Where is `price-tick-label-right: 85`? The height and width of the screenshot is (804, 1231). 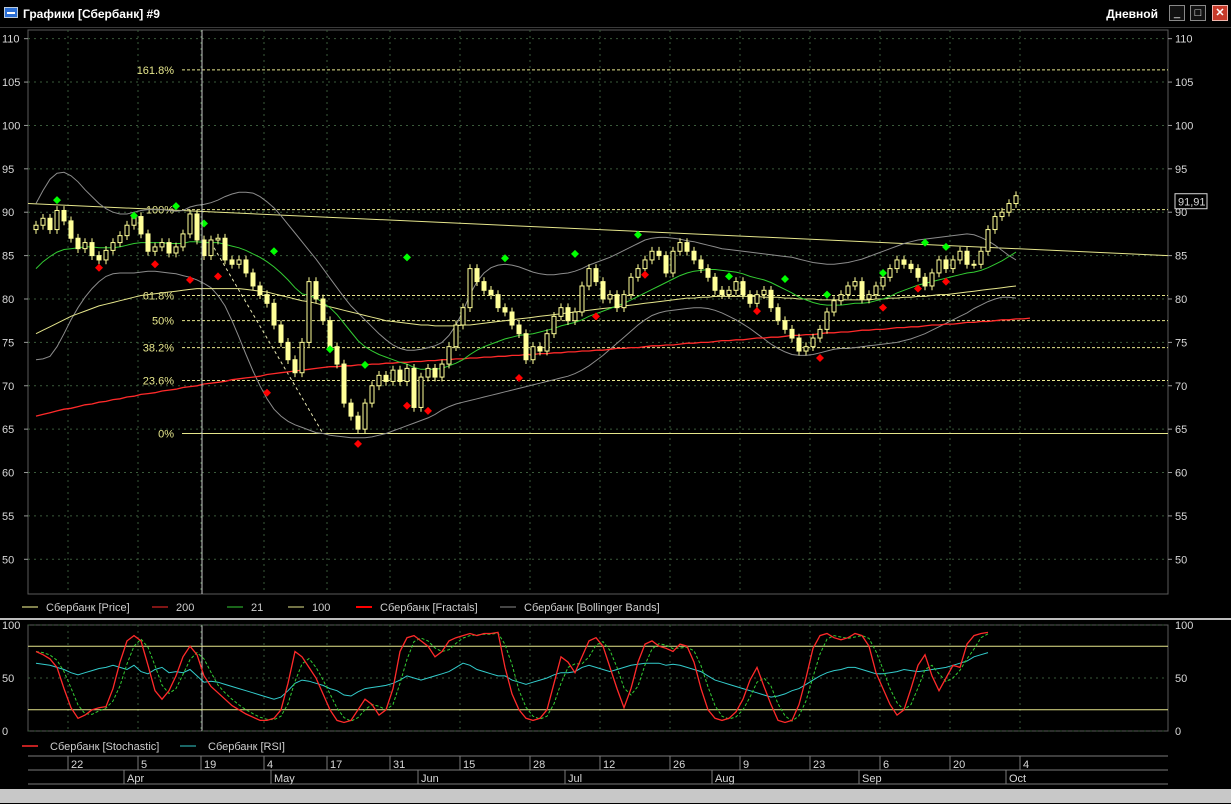
price-tick-label-right: 85 is located at coordinates (1181, 257).